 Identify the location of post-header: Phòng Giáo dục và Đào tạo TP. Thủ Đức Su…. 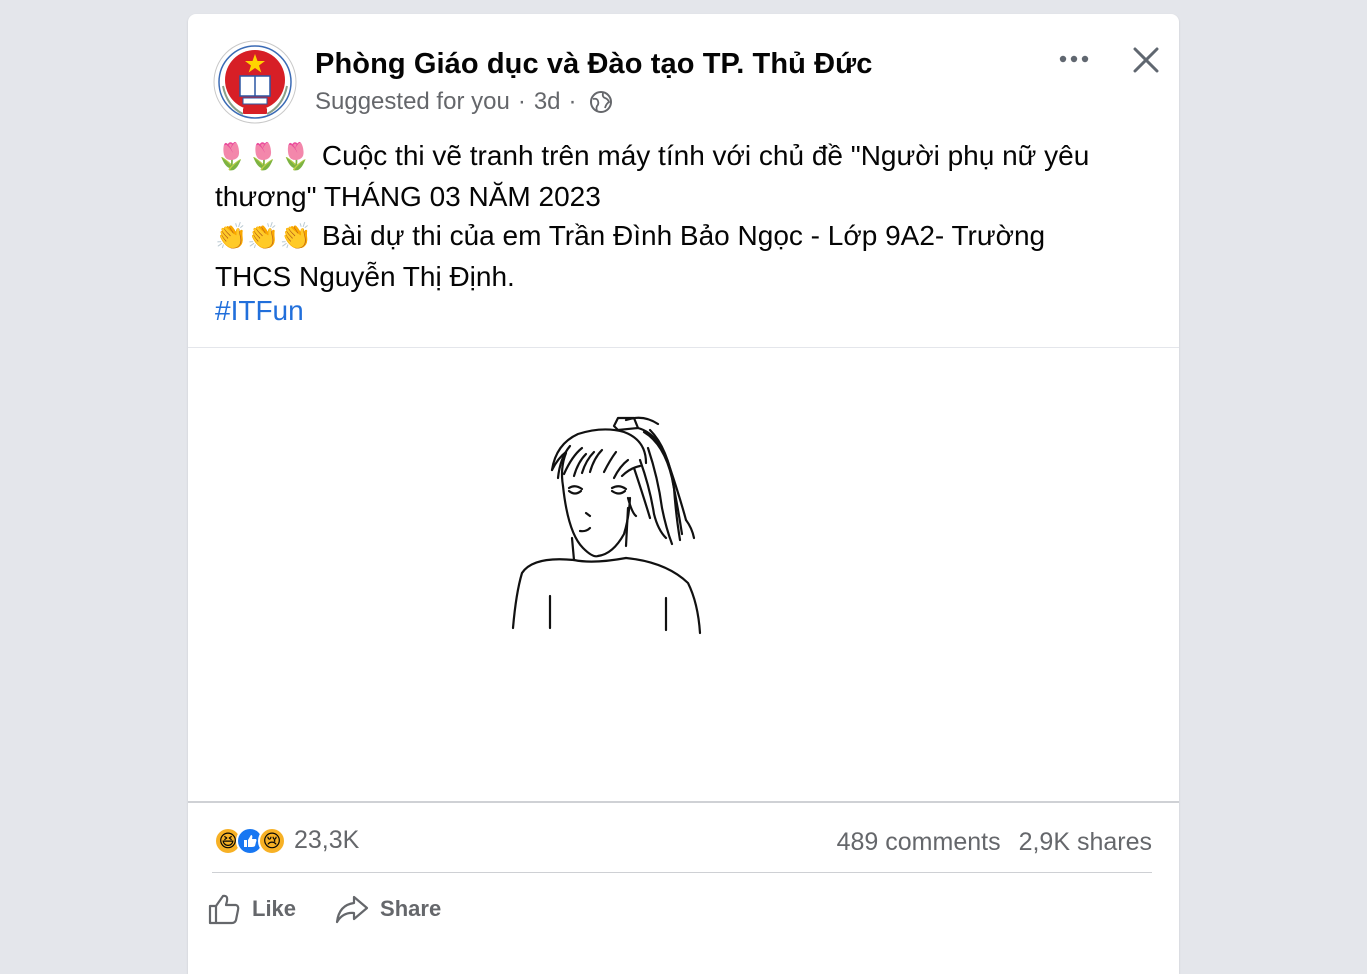
(683, 74).